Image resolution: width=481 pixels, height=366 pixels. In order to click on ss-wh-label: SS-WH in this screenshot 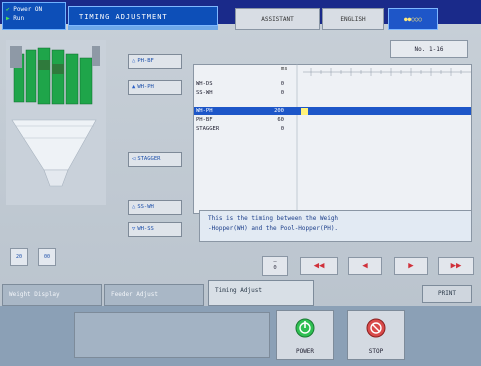, I will do `click(145, 207)`.